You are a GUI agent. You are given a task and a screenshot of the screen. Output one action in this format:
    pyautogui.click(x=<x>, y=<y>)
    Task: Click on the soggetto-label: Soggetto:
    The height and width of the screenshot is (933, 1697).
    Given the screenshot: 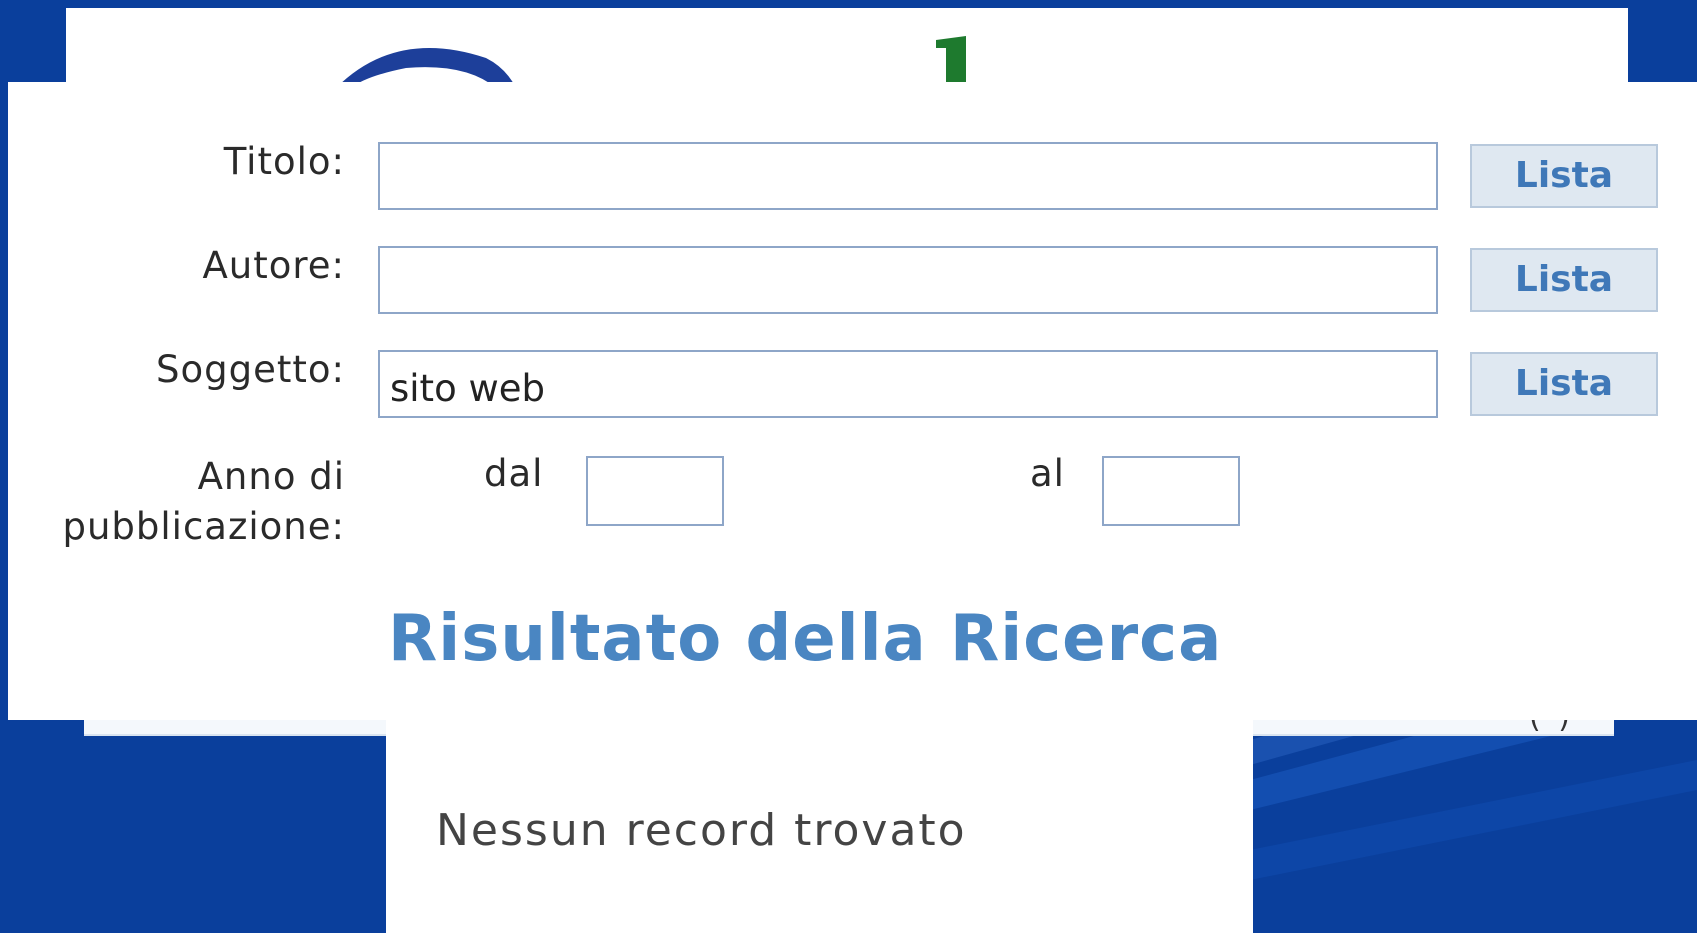 What is the action you would take?
    pyautogui.click(x=250, y=369)
    